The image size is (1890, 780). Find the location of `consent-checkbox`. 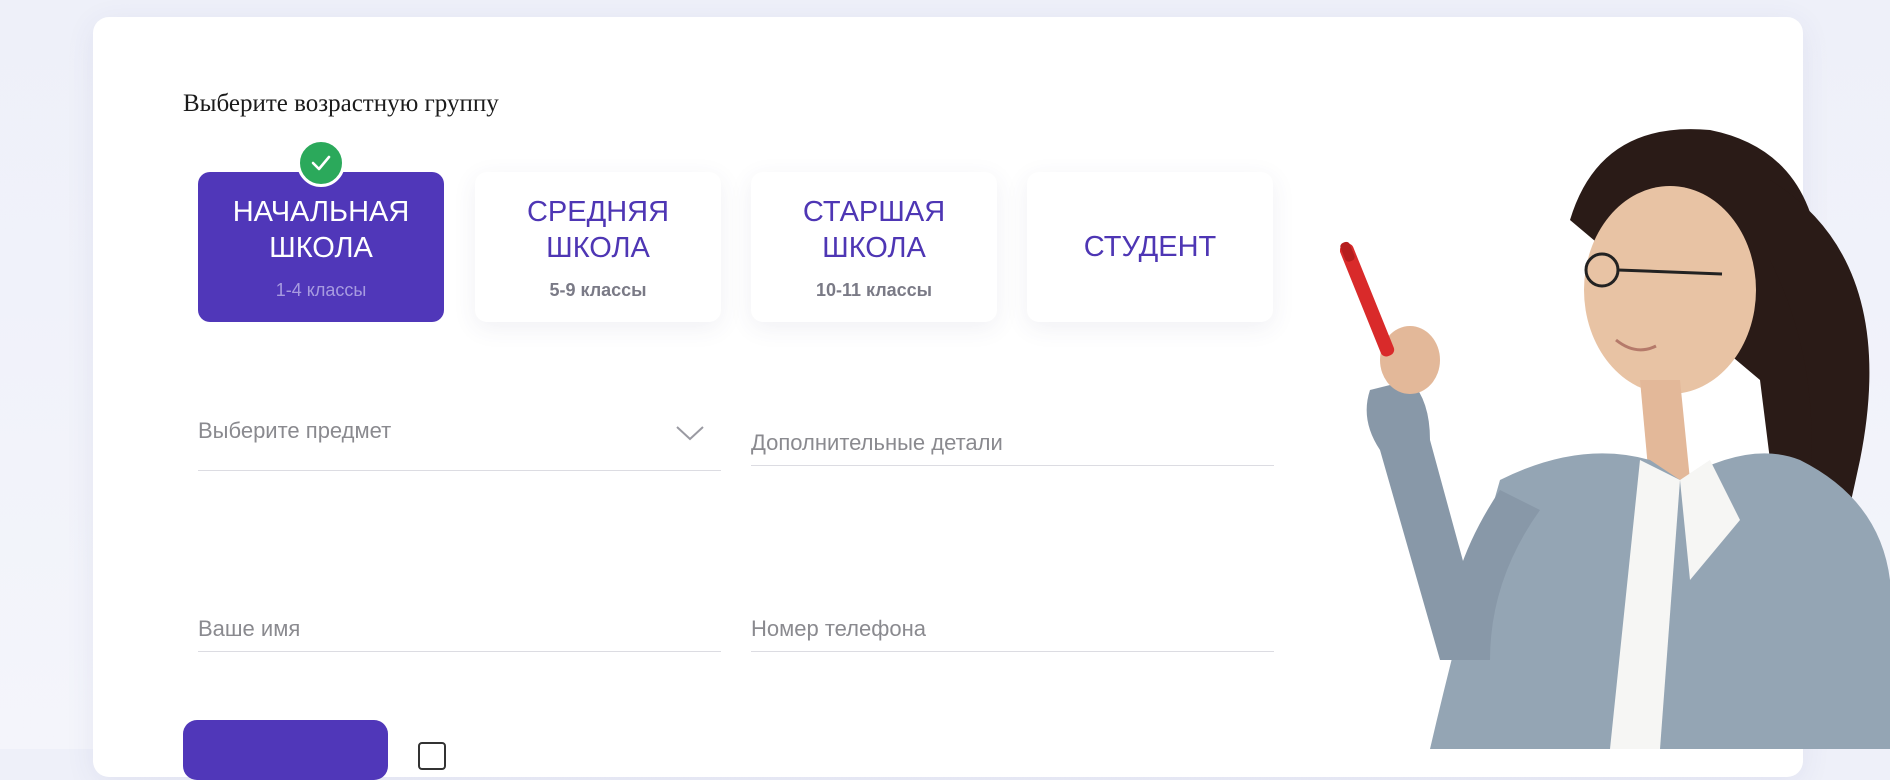

consent-checkbox is located at coordinates (432, 756).